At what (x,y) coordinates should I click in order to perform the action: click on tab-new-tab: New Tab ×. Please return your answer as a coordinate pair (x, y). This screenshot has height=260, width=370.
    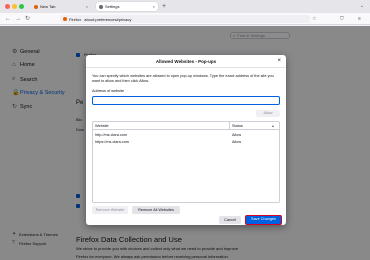
    Looking at the image, I should click on (61, 6).